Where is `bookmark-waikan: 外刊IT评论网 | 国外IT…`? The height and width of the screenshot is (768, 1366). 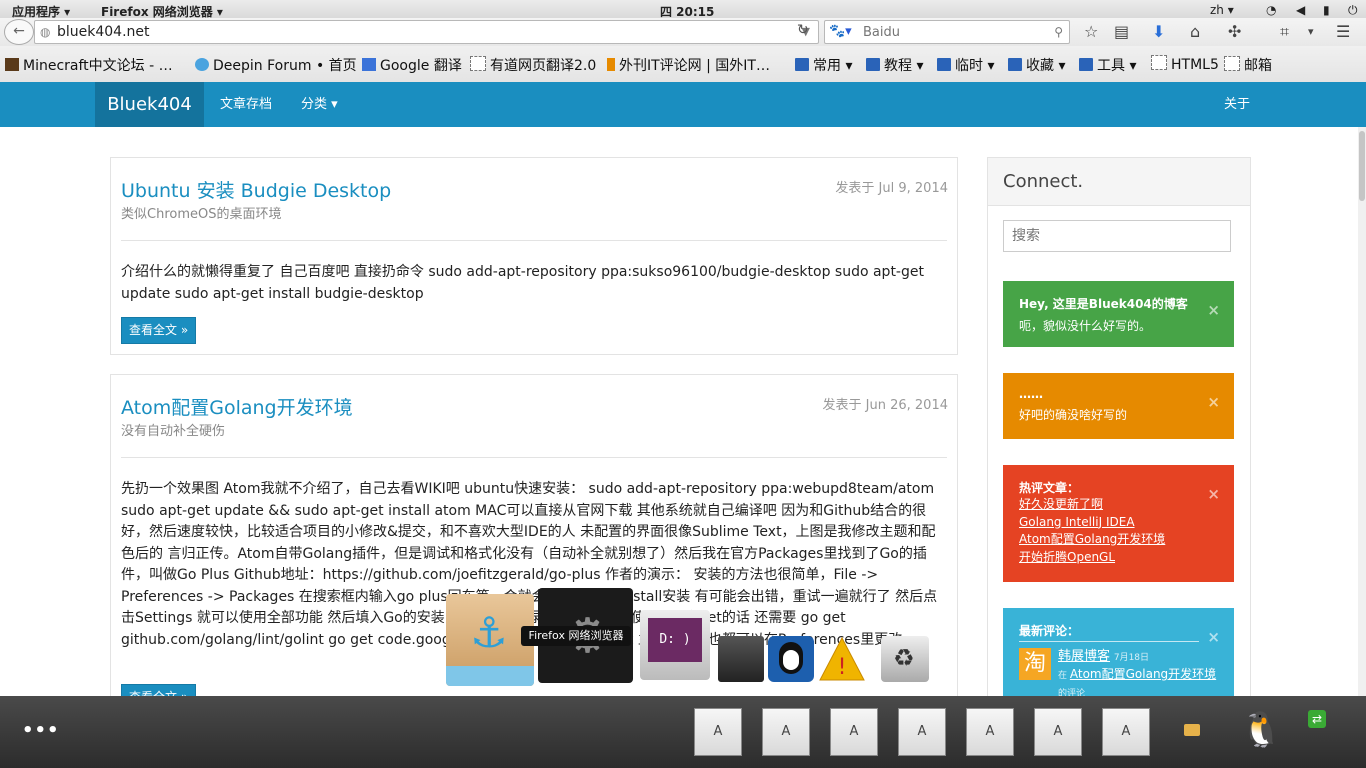 bookmark-waikan: 外刊IT评论网 | 国外IT… is located at coordinates (688, 65).